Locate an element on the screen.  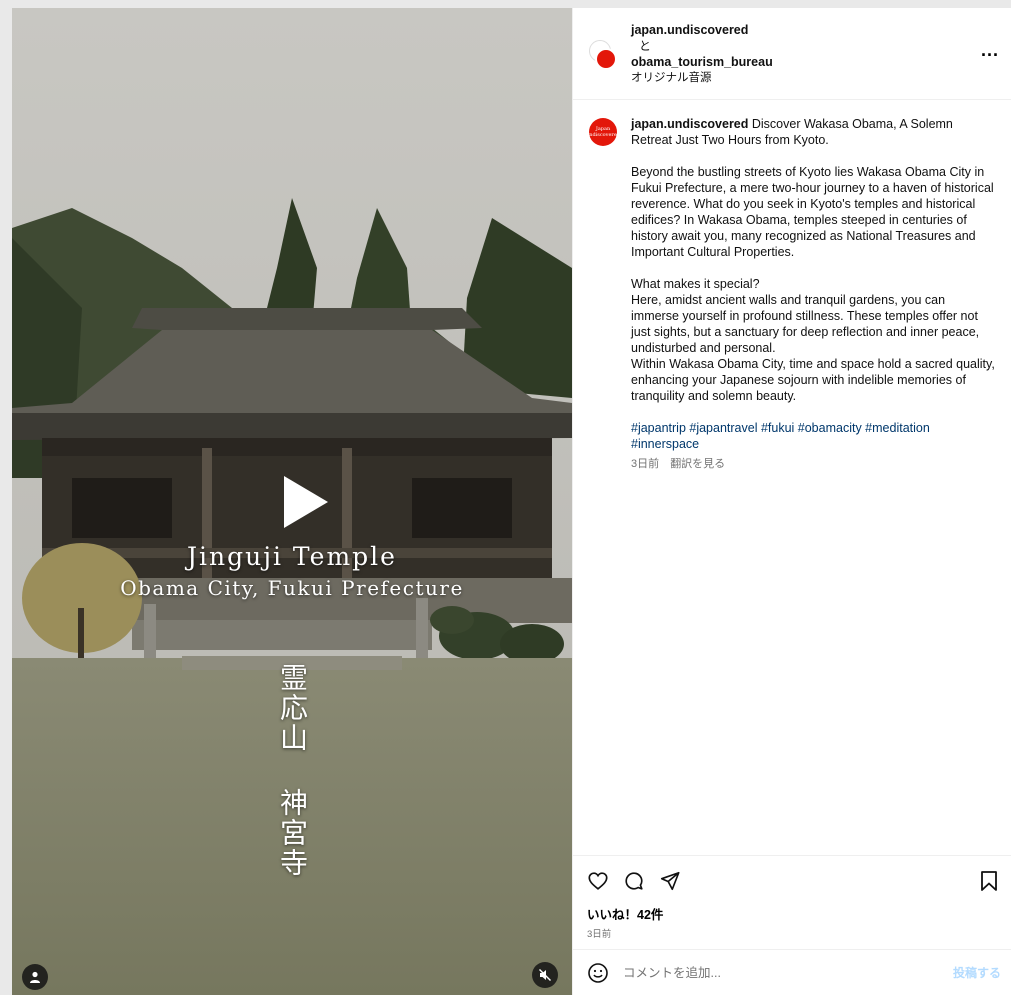
comment-bar: 投稿する is located at coordinates (792, 972).